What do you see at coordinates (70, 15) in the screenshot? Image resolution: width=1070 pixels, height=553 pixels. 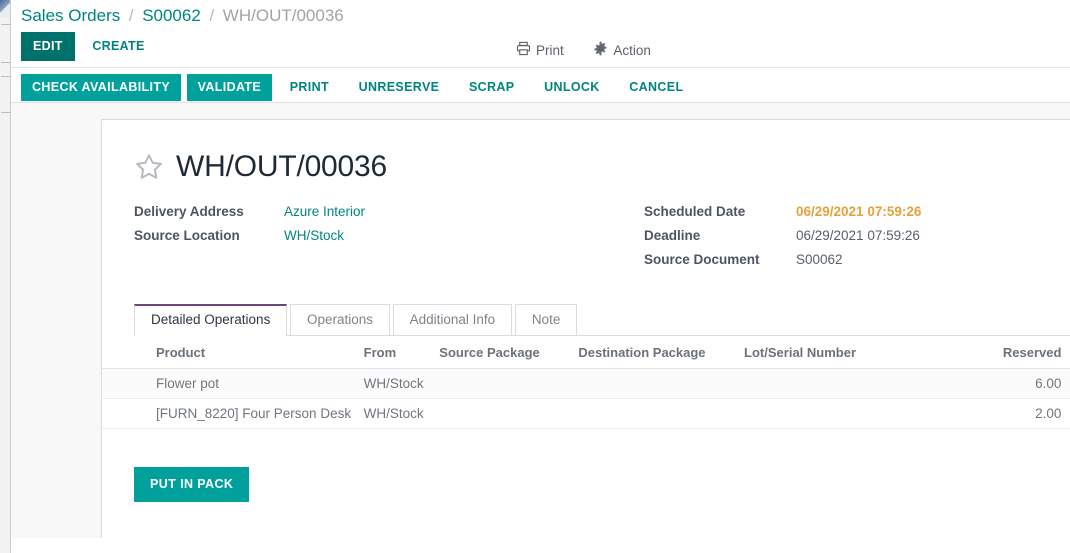 I see `breadcrumb-item-sales-orders: Sales Orders` at bounding box center [70, 15].